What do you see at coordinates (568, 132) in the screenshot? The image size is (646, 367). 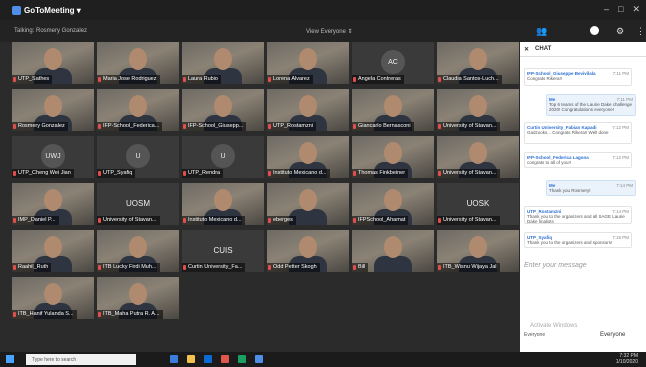 I see `chat-text: Gadzooks... Congrats Rikera!! Well done` at bounding box center [568, 132].